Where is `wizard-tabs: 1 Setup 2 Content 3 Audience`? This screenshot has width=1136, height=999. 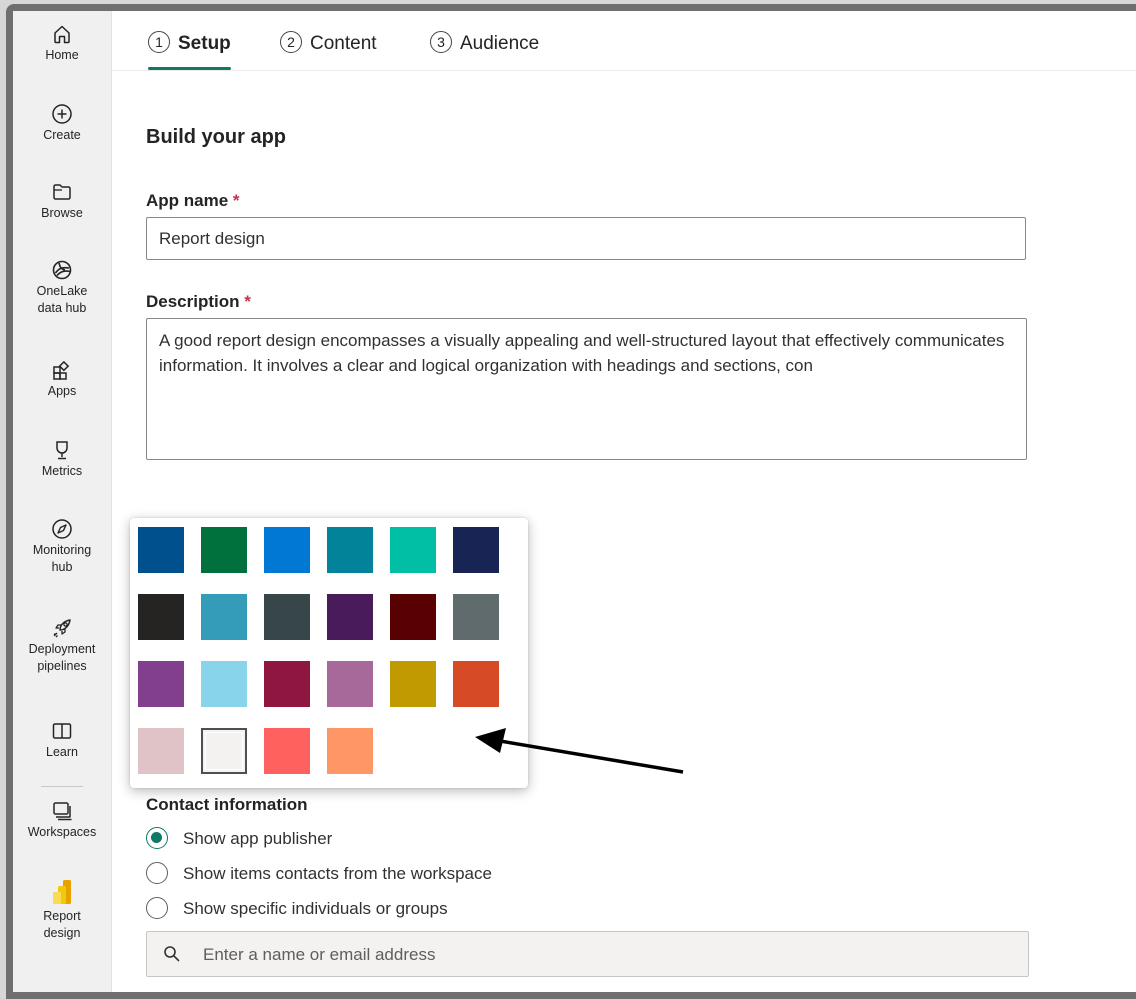
wizard-tabs: 1 Setup 2 Content 3 Audience is located at coordinates (623, 41).